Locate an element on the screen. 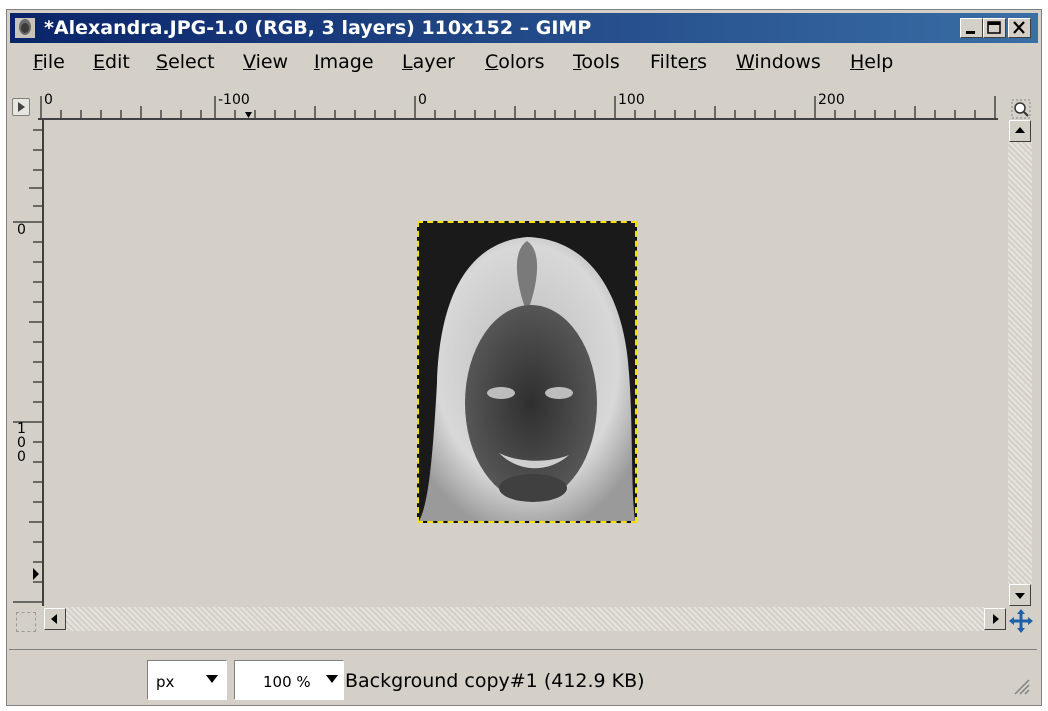  play-arrow-icon is located at coordinates (21, 107).